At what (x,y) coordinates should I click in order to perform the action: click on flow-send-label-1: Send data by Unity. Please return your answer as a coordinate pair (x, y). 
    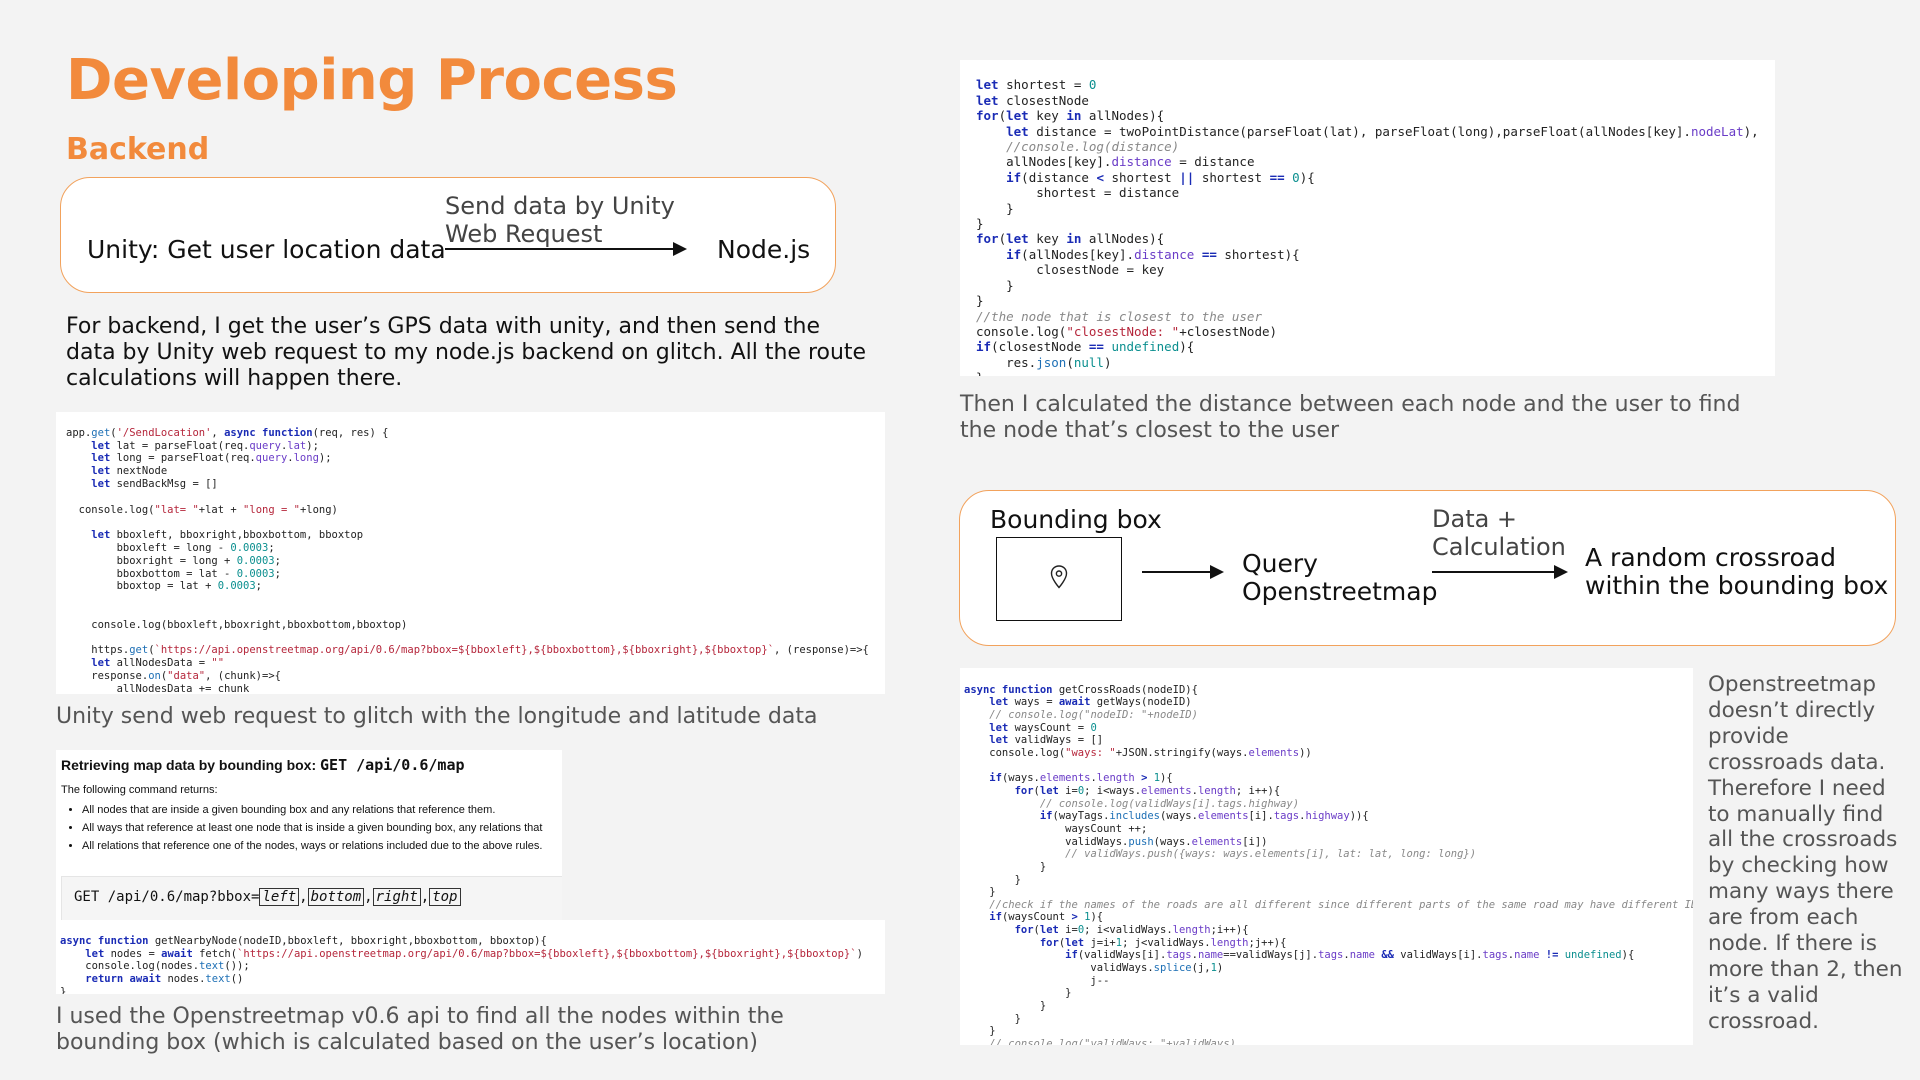
    Looking at the image, I should click on (560, 206).